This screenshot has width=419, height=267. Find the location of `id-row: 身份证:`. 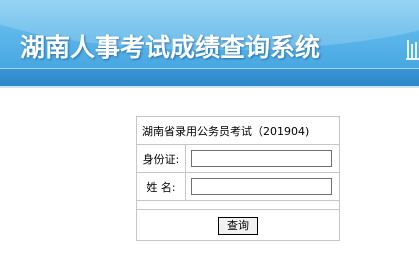

id-row: 身份证: is located at coordinates (238, 158).